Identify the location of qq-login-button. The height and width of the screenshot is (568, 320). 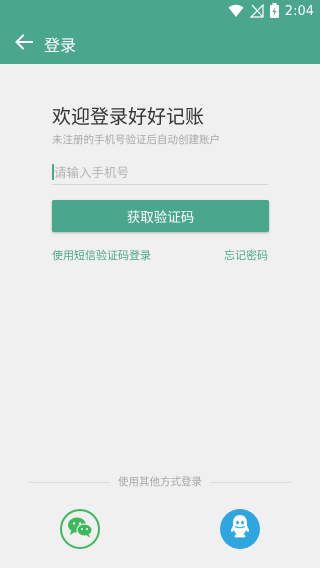
(240, 529).